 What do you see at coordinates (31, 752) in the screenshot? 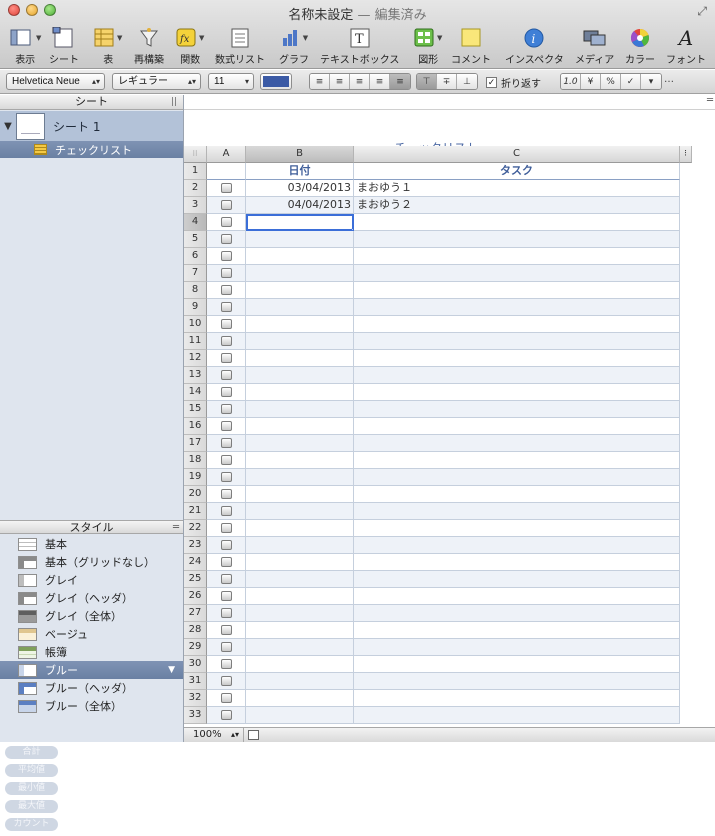
I see `quick-function-button: 合計` at bounding box center [31, 752].